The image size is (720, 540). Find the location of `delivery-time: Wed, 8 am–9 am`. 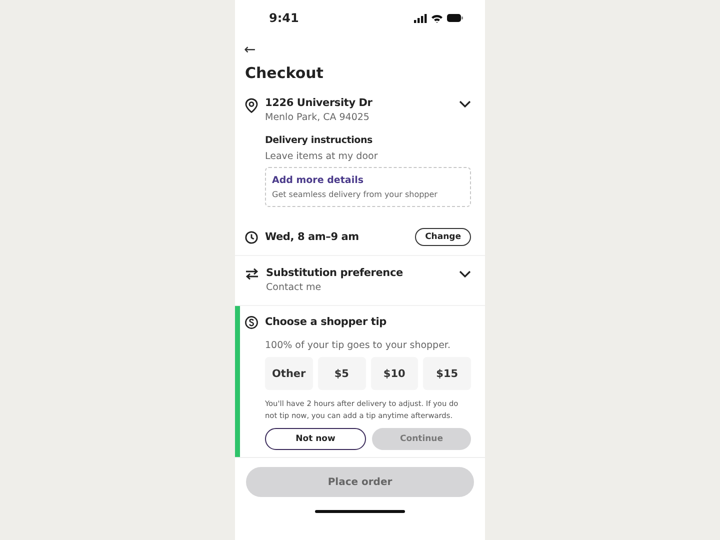

delivery-time: Wed, 8 am–9 am is located at coordinates (312, 237).